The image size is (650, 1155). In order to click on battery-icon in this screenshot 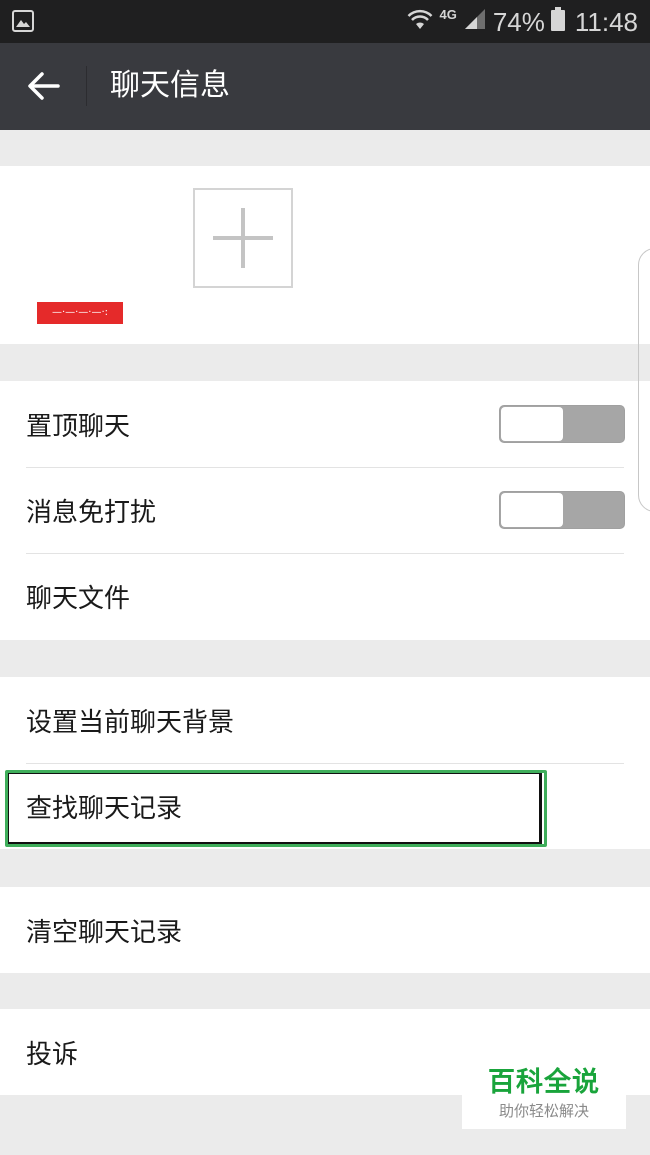, I will do `click(557, 22)`.